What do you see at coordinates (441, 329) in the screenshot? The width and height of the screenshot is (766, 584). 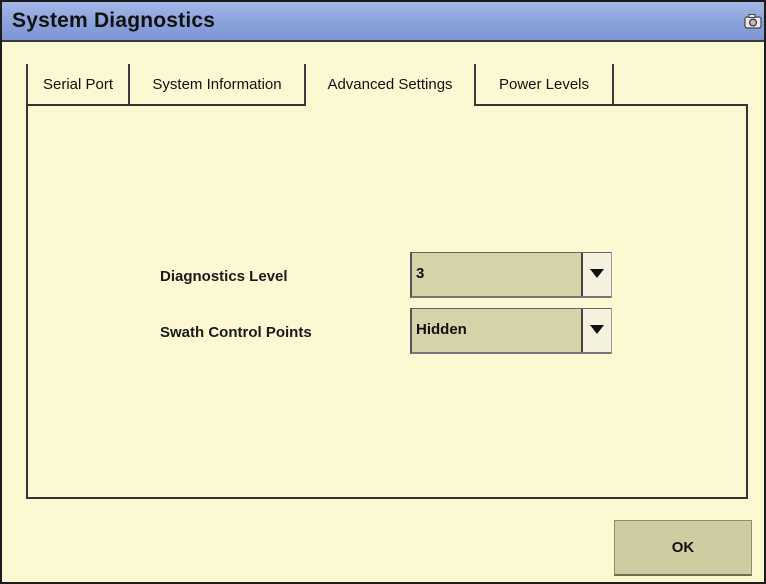 I see `swath-control-points-value: Hidden` at bounding box center [441, 329].